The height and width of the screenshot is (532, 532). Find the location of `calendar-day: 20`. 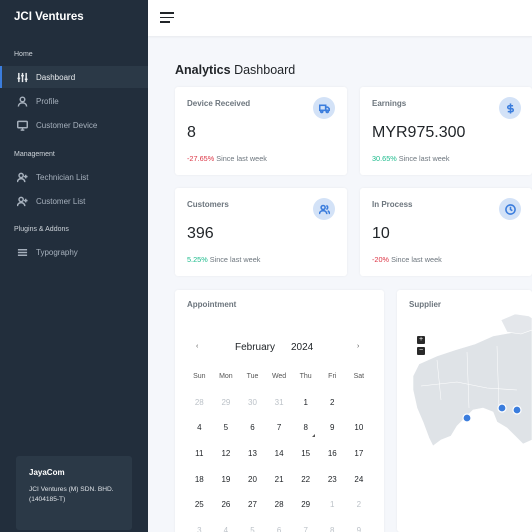

calendar-day: 20 is located at coordinates (252, 479).